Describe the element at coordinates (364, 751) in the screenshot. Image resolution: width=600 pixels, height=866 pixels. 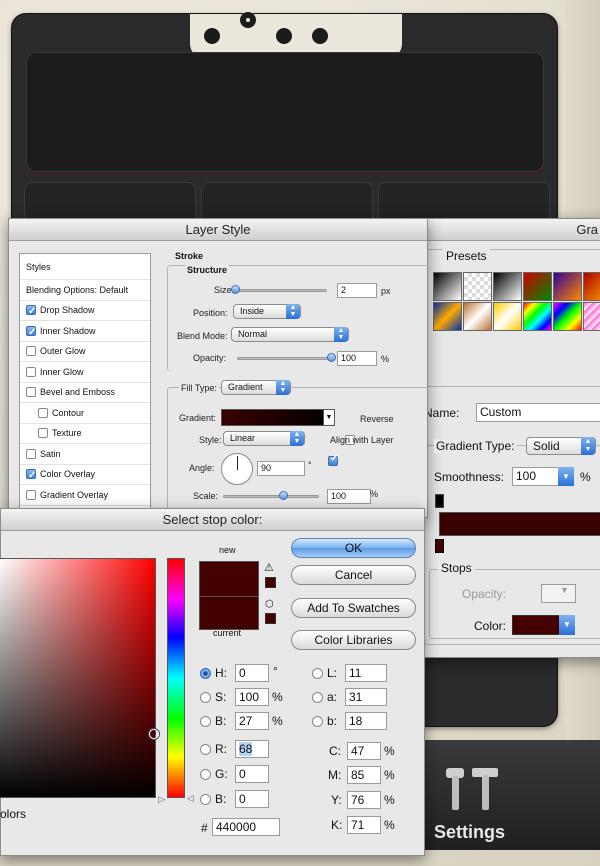
I see `cyan-field: 47` at that location.